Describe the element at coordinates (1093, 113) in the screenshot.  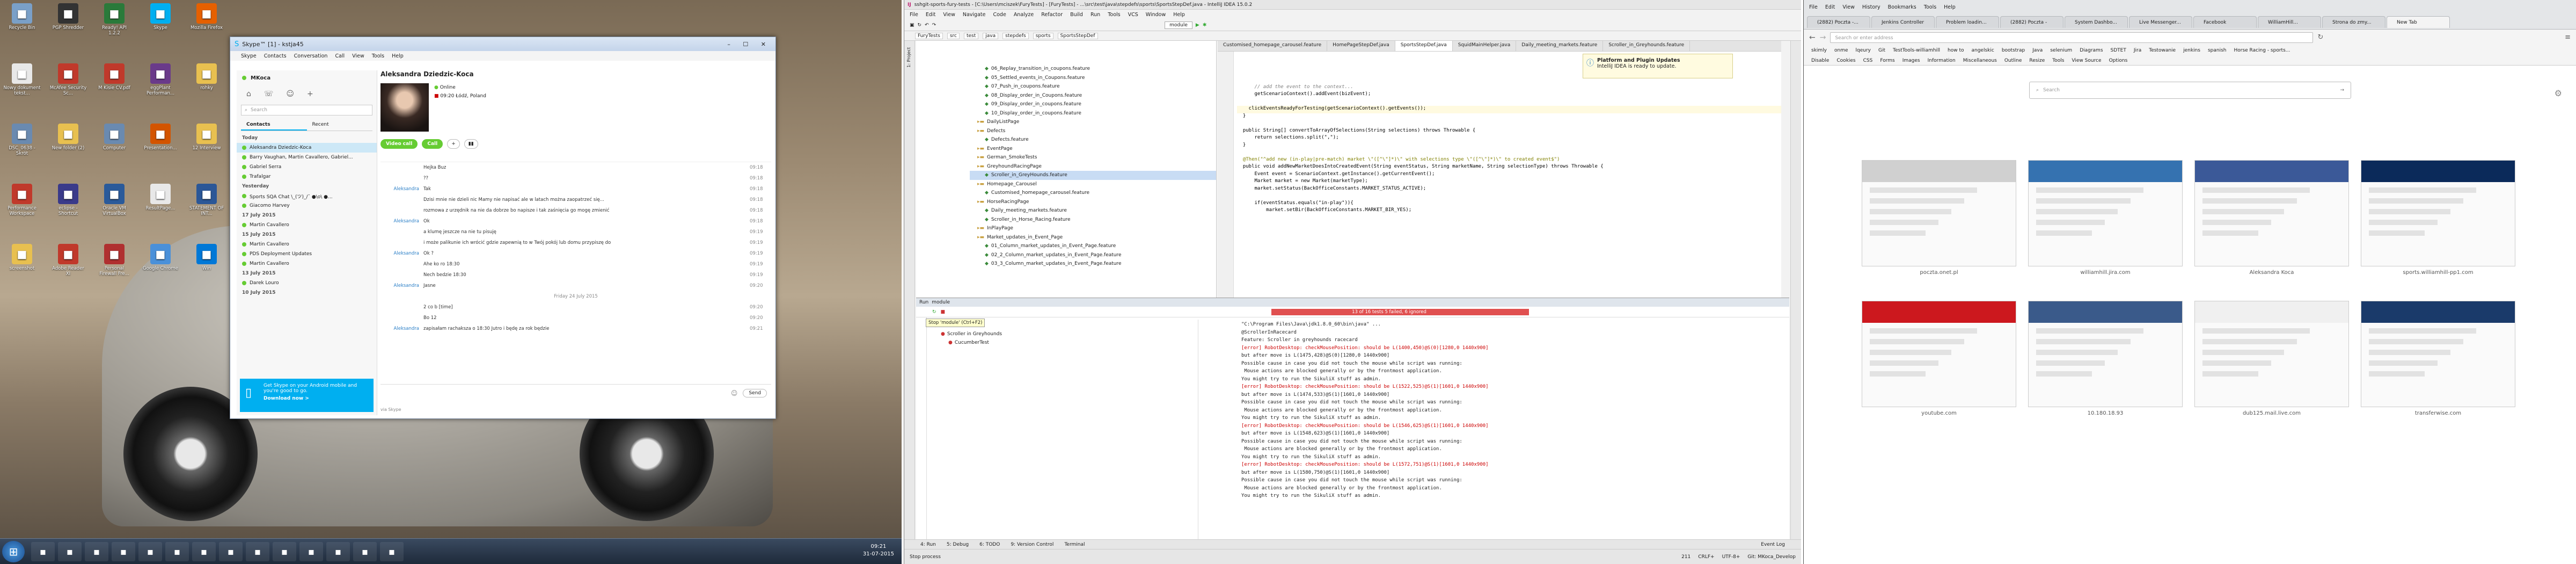
I see `tree-item: ◆ 10_Display_order_in_coupons.feature` at that location.